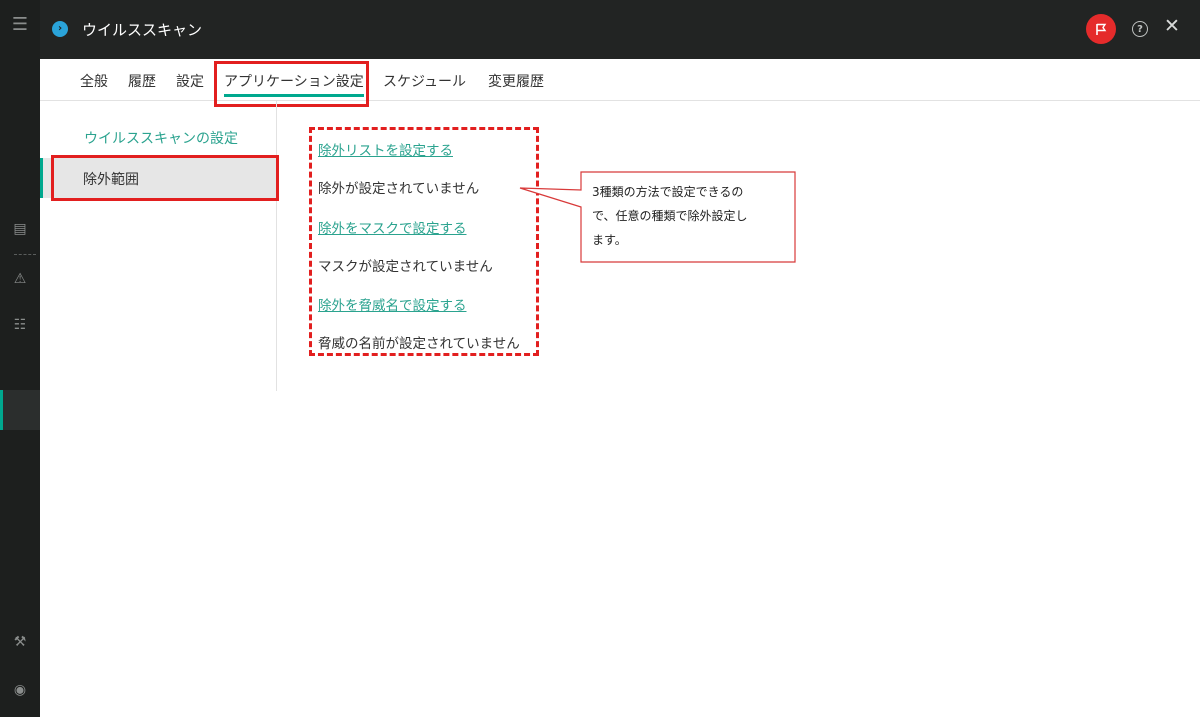  What do you see at coordinates (1172, 26) in the screenshot?
I see `close-icon: ✕` at bounding box center [1172, 26].